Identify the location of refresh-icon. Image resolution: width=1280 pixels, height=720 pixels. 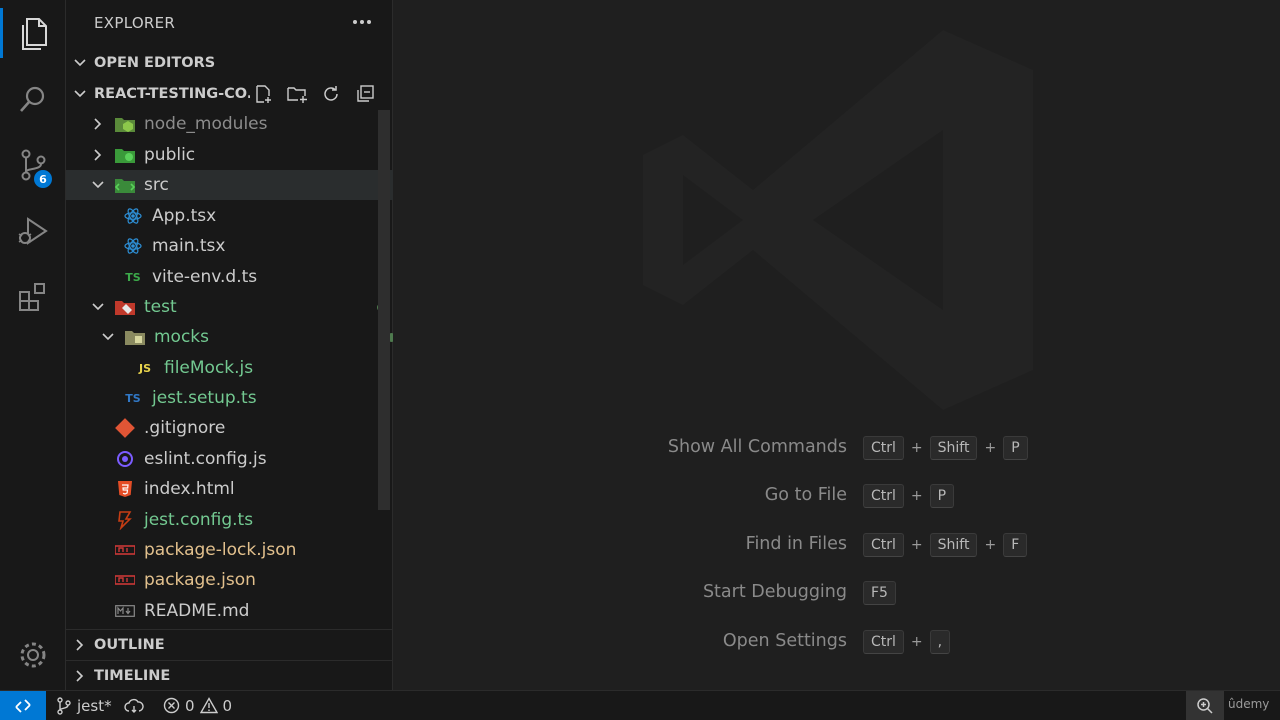
(331, 93).